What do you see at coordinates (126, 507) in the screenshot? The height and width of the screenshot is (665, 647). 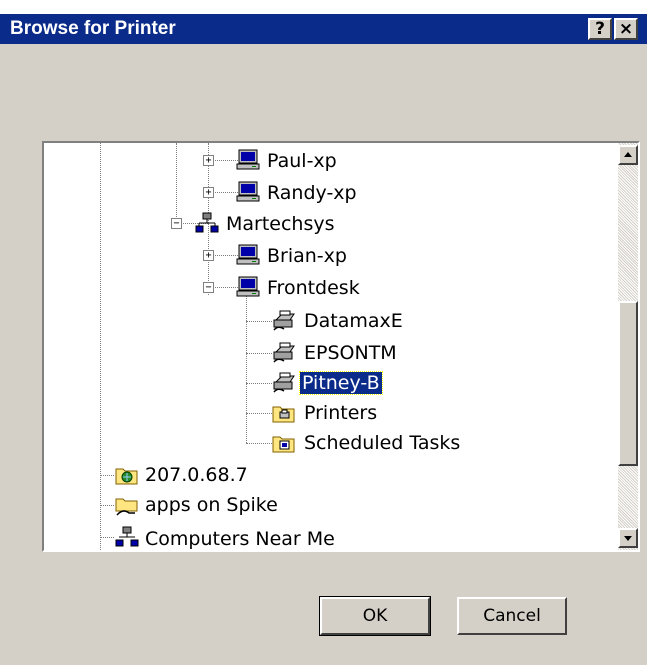 I see `shared-folder-icon` at bounding box center [126, 507].